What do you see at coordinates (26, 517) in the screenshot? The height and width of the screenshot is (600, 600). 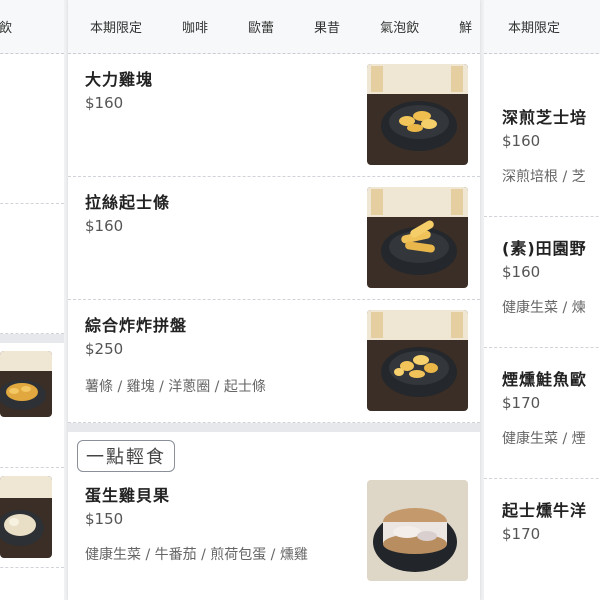 I see `food-photo-salad` at bounding box center [26, 517].